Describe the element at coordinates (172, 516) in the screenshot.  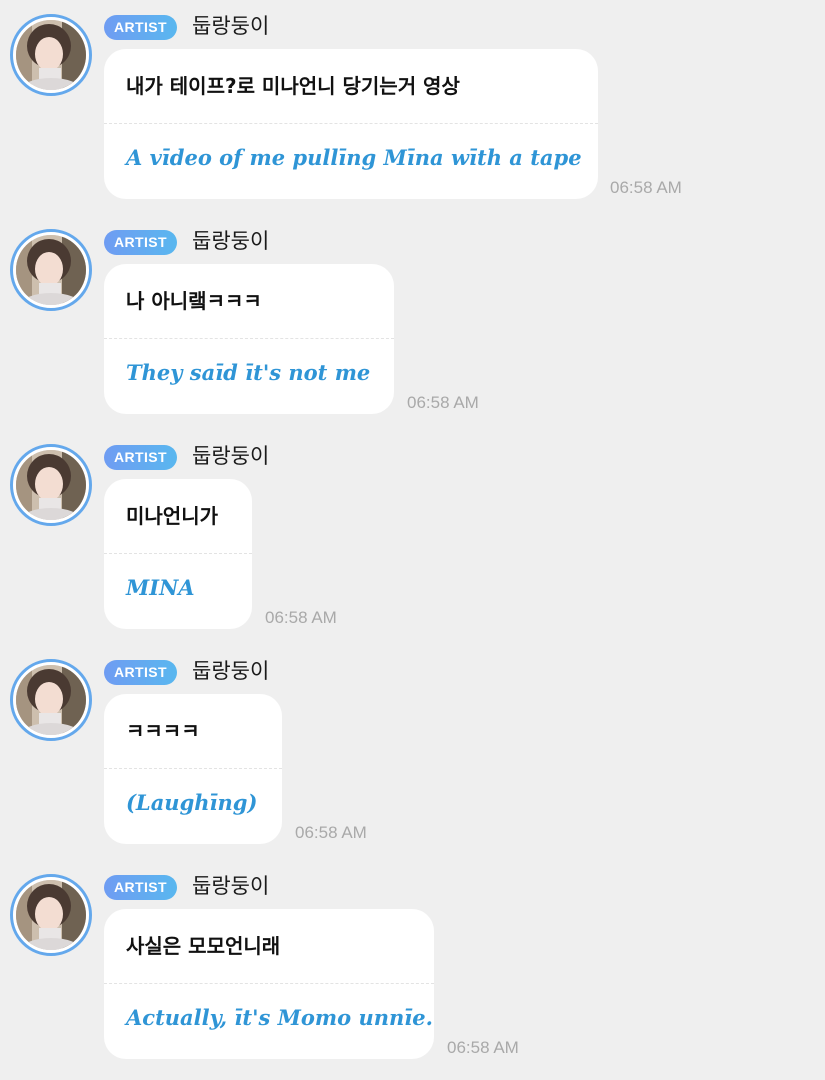
I see `original-text: 미나언니가` at that location.